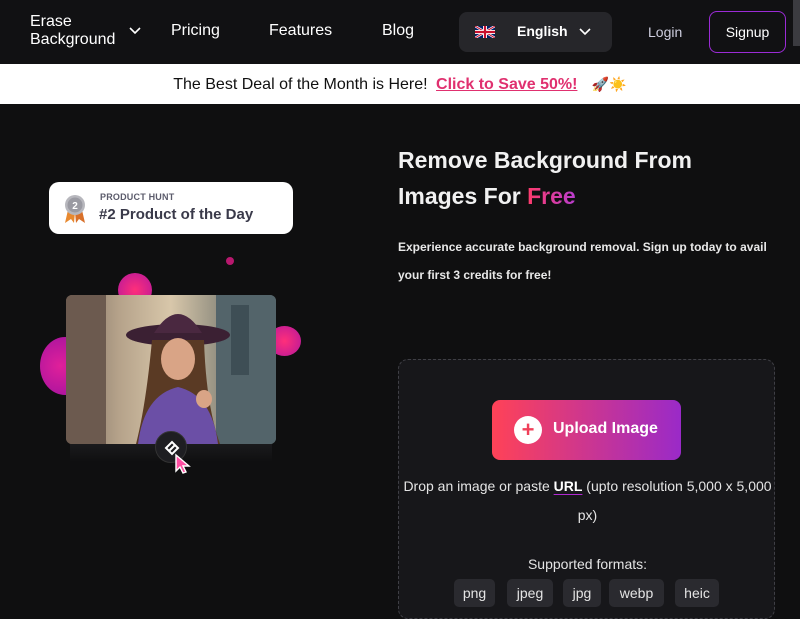 This screenshot has height=619, width=800. What do you see at coordinates (195, 31) in the screenshot?
I see `nav-link-pricing: Pricing` at bounding box center [195, 31].